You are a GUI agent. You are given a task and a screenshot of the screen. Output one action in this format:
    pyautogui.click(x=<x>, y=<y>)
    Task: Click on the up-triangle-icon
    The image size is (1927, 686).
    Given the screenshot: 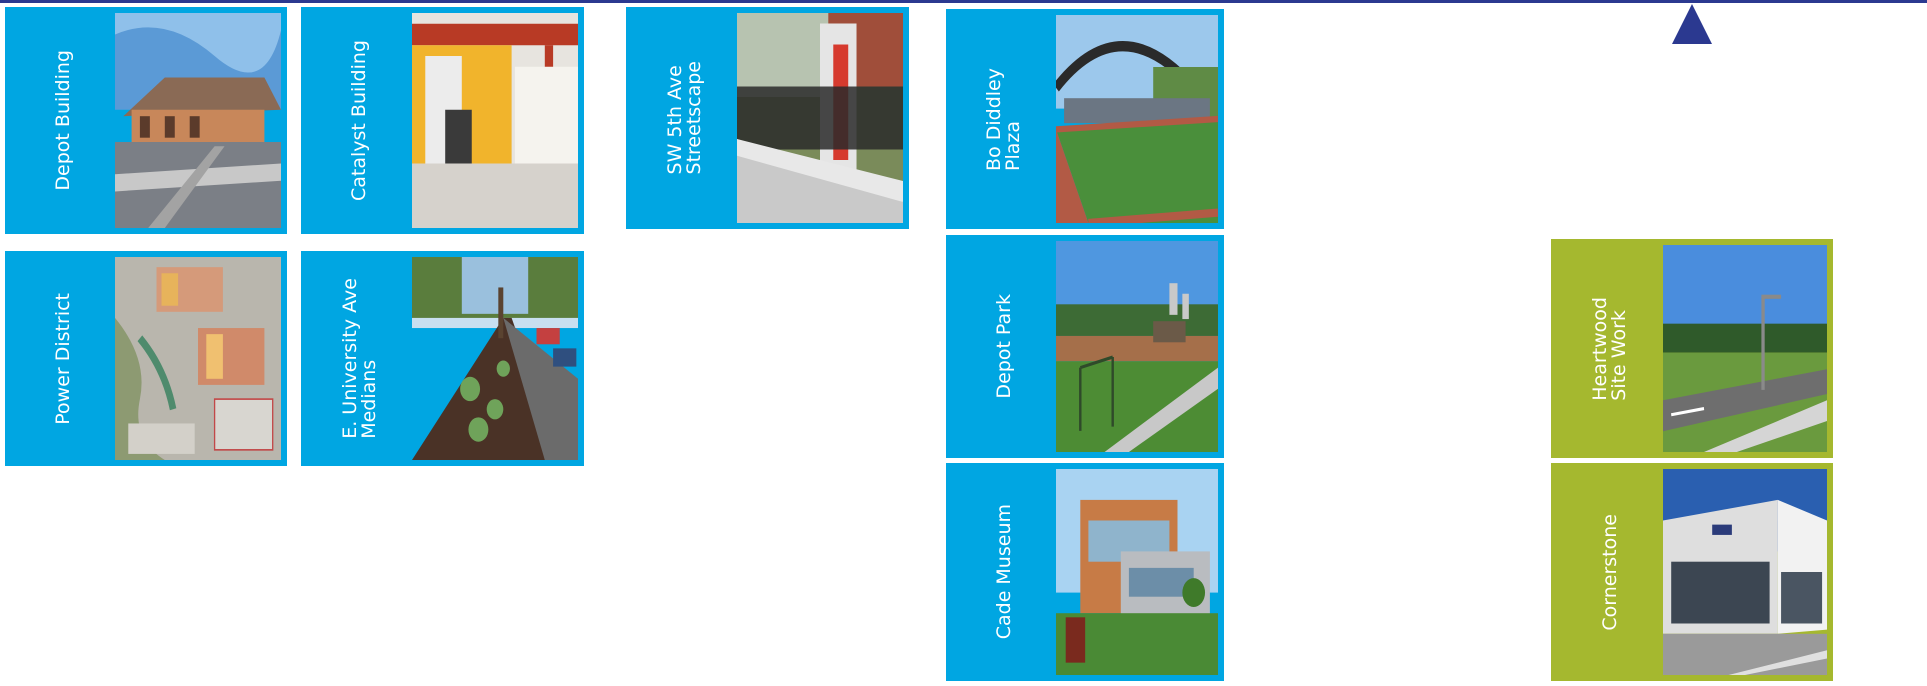 What is the action you would take?
    pyautogui.click(x=1692, y=24)
    